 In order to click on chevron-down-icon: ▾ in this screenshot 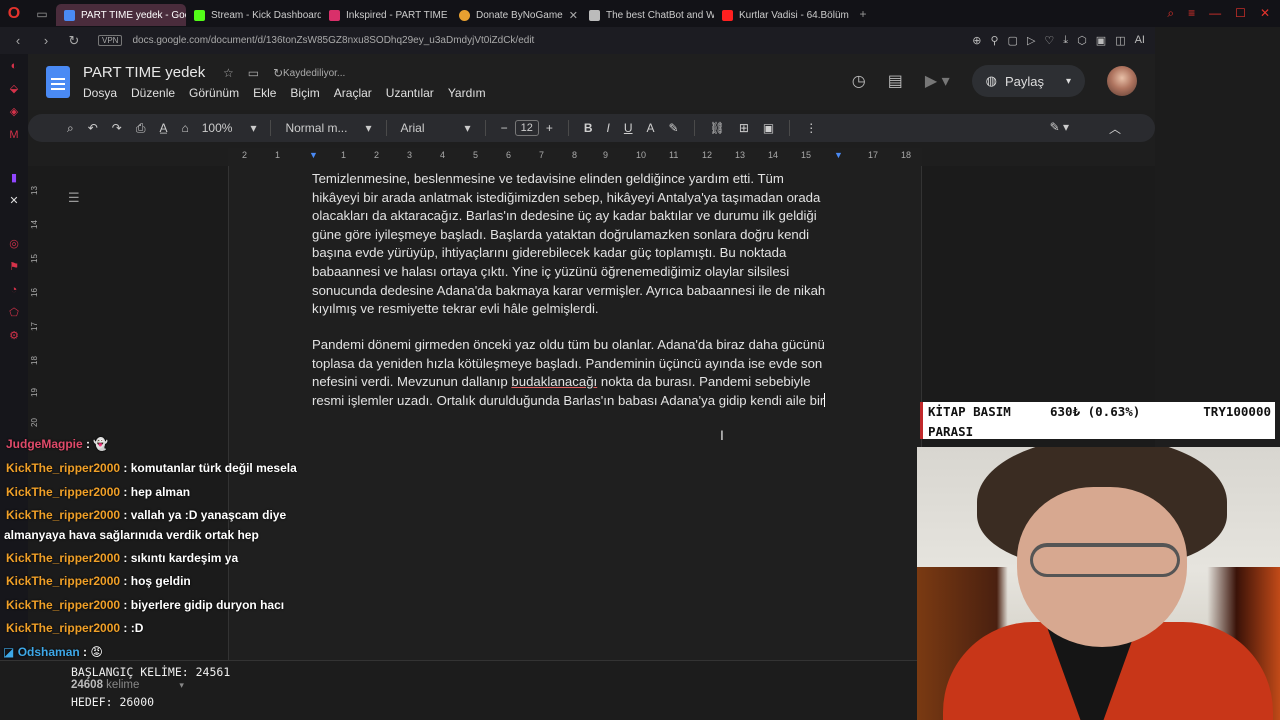, I will do `click(181, 685)`.